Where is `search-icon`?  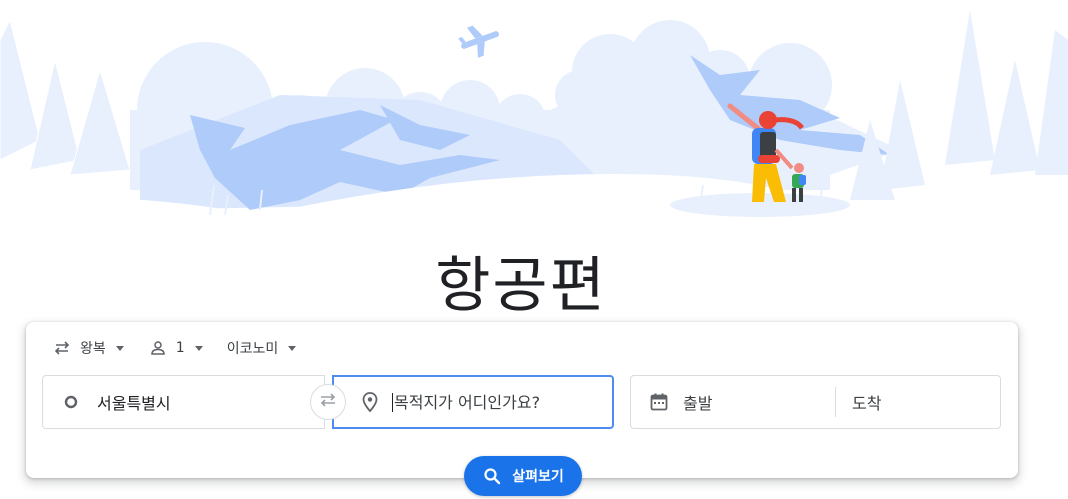 search-icon is located at coordinates (492, 476).